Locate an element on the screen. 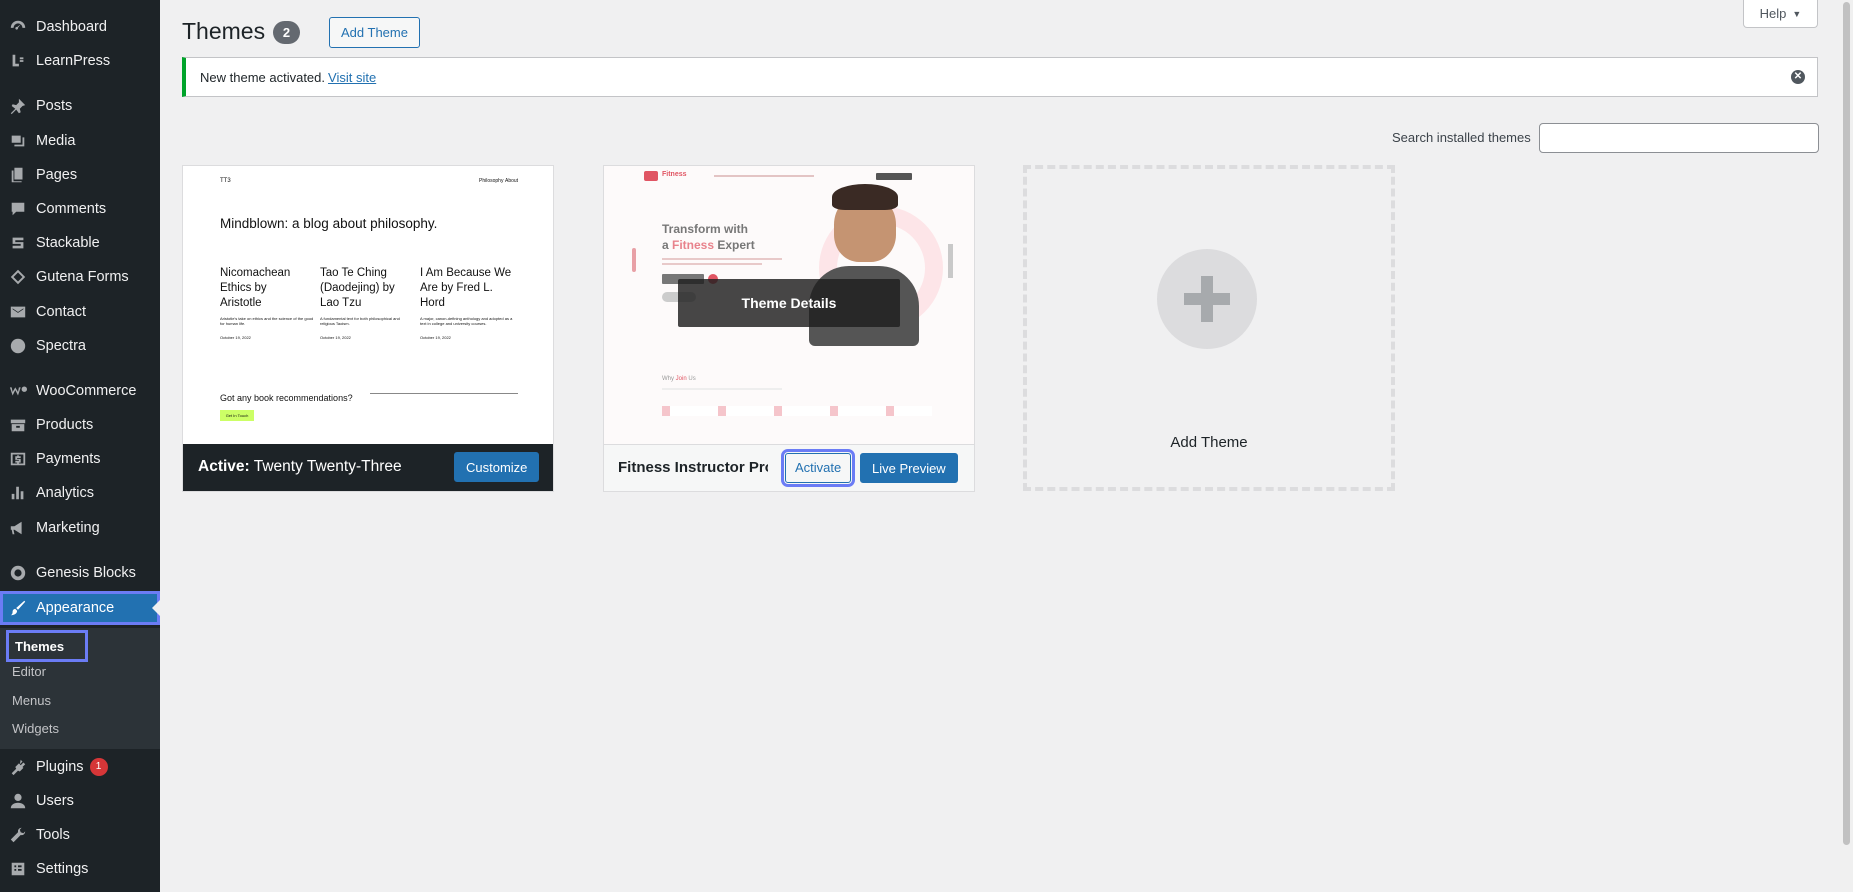 Image resolution: width=1853 pixels, height=892 pixels. preview-hero-line2: a Fitness Expert is located at coordinates (708, 245).